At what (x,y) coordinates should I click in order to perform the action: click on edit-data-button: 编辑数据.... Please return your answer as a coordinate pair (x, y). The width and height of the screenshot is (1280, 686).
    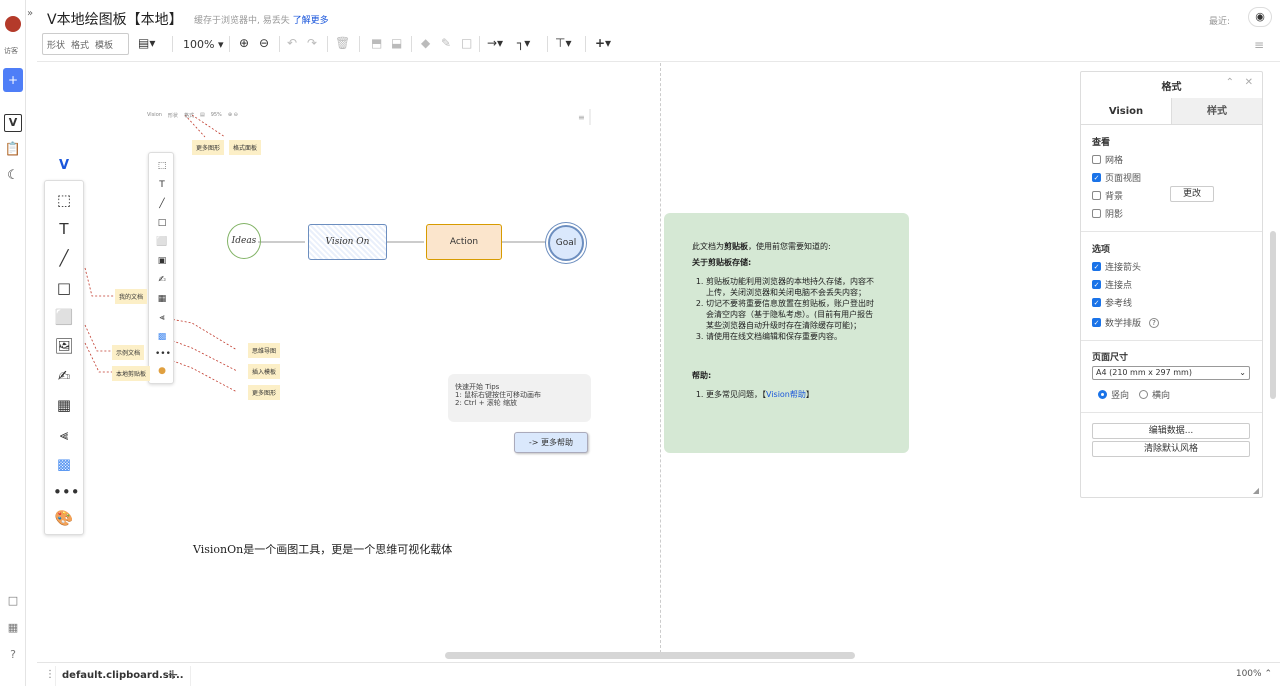
    Looking at the image, I should click on (1171, 431).